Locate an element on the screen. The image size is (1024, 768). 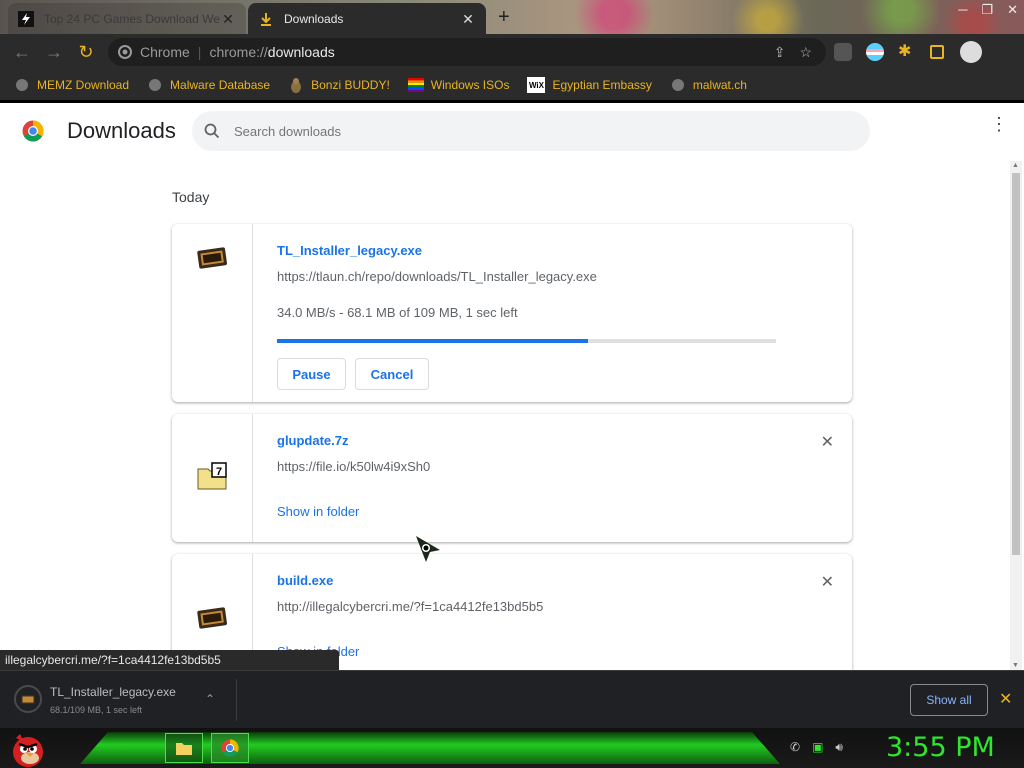
more-options-icon: ⋮ is located at coordinates (999, 124).